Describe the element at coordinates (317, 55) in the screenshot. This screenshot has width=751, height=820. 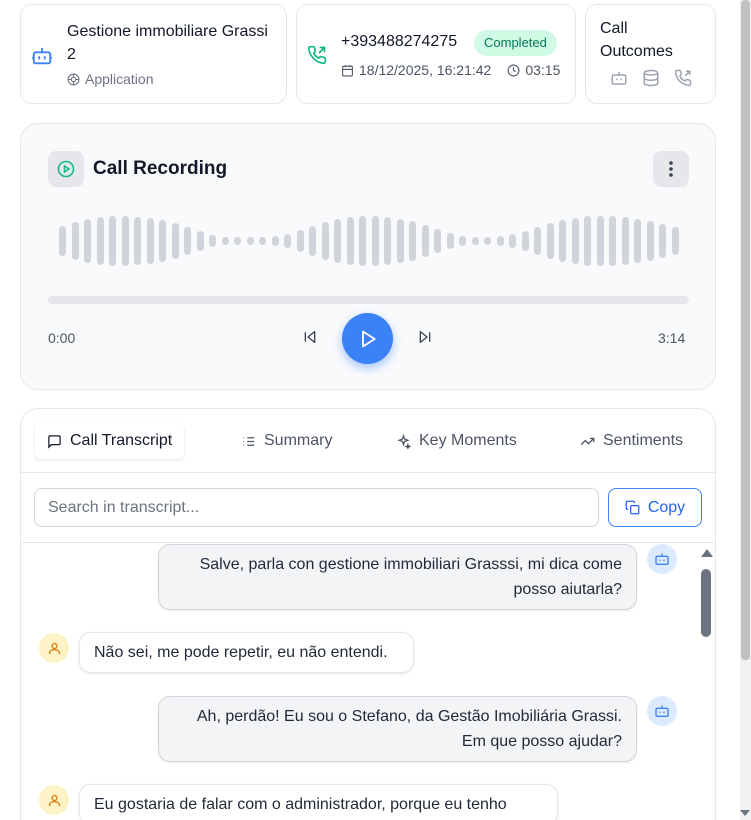
I see `phone-outgoing-icon` at that location.